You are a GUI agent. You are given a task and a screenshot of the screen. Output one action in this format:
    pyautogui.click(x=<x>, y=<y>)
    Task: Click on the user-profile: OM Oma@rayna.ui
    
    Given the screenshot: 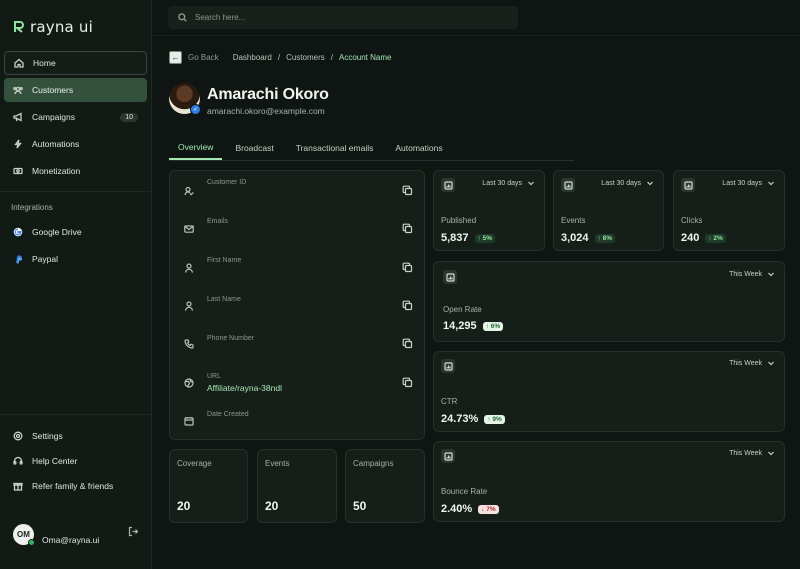 What is the action you would take?
    pyautogui.click(x=78, y=534)
    